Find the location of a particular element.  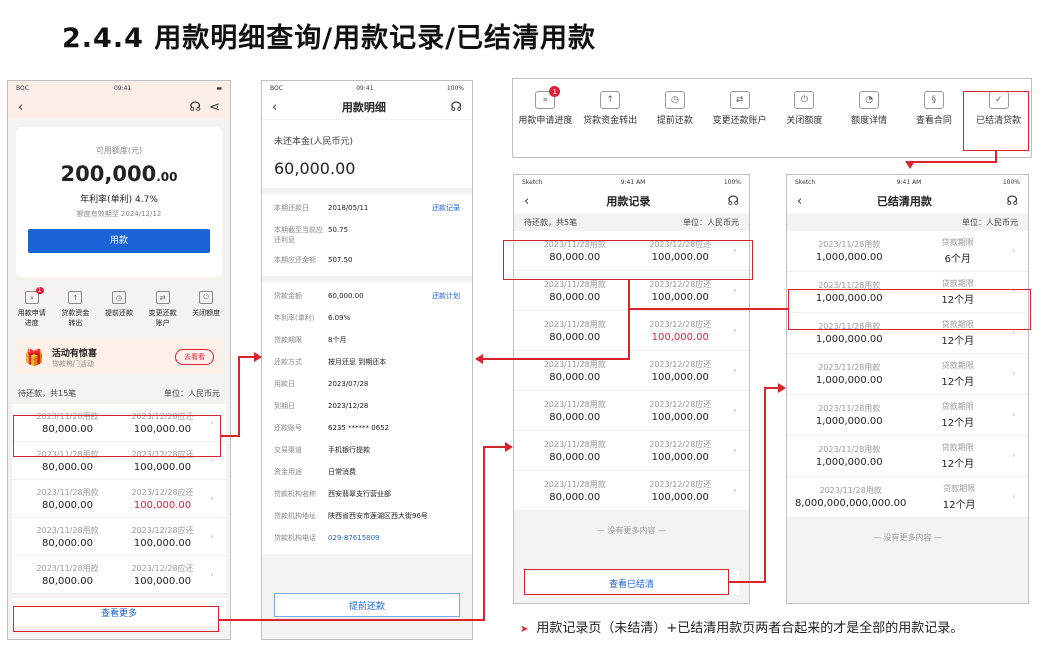

toolbar-label: 用款申请进度 is located at coordinates (545, 121).